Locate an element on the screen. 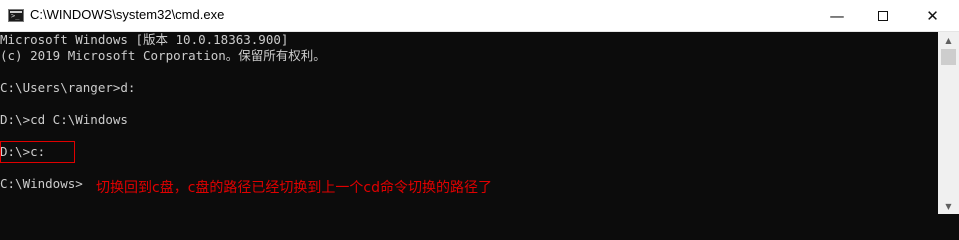 The image size is (959, 240). vertical-scrollbar: ▲ ▼ is located at coordinates (948, 123).